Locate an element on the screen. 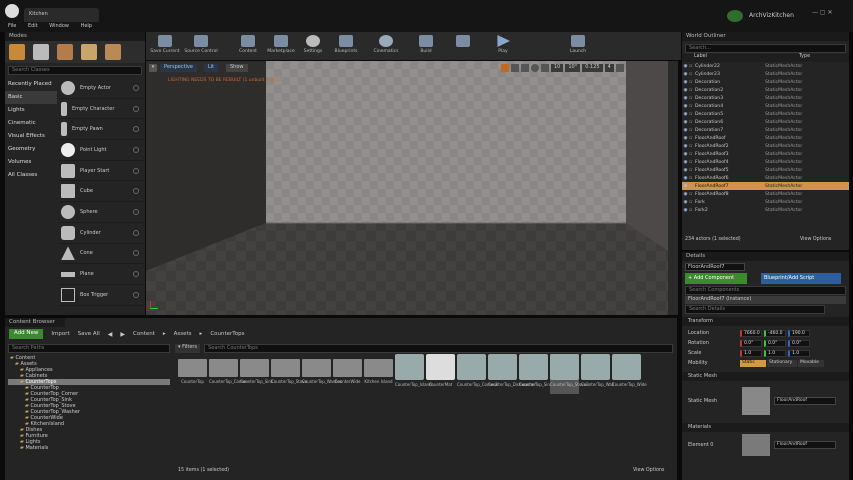  asset-tile: CounterTop_Wall is located at coordinates (597, 374).